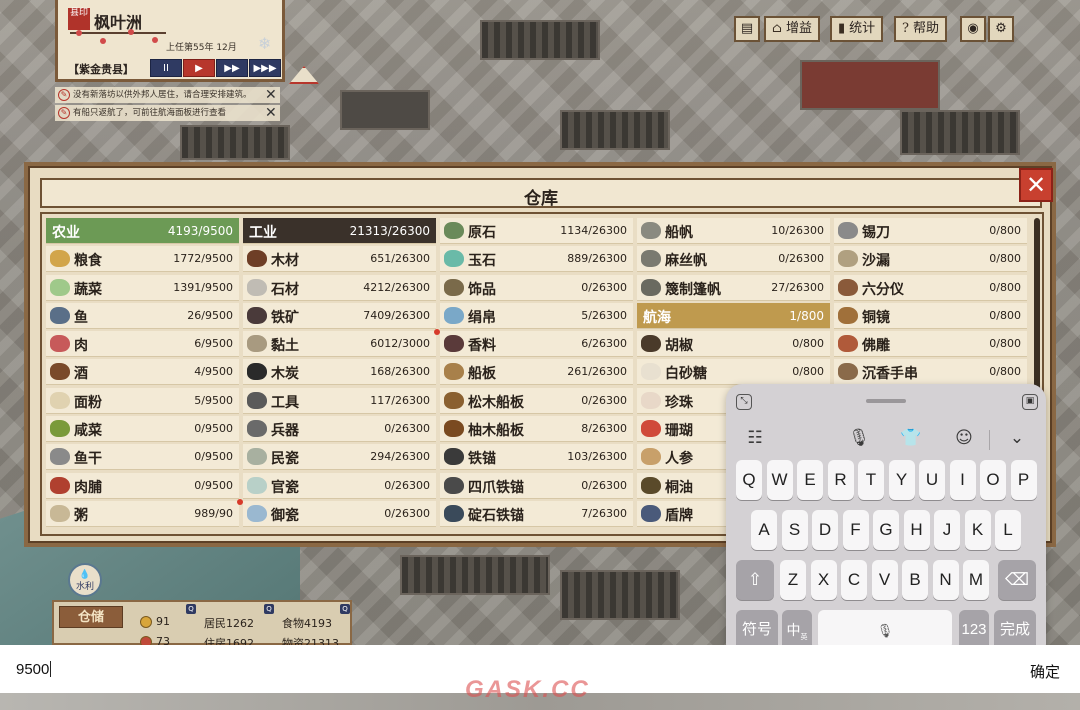  I want to click on inventory-cell: 四爪铁锚 0/26300, so click(536, 485).